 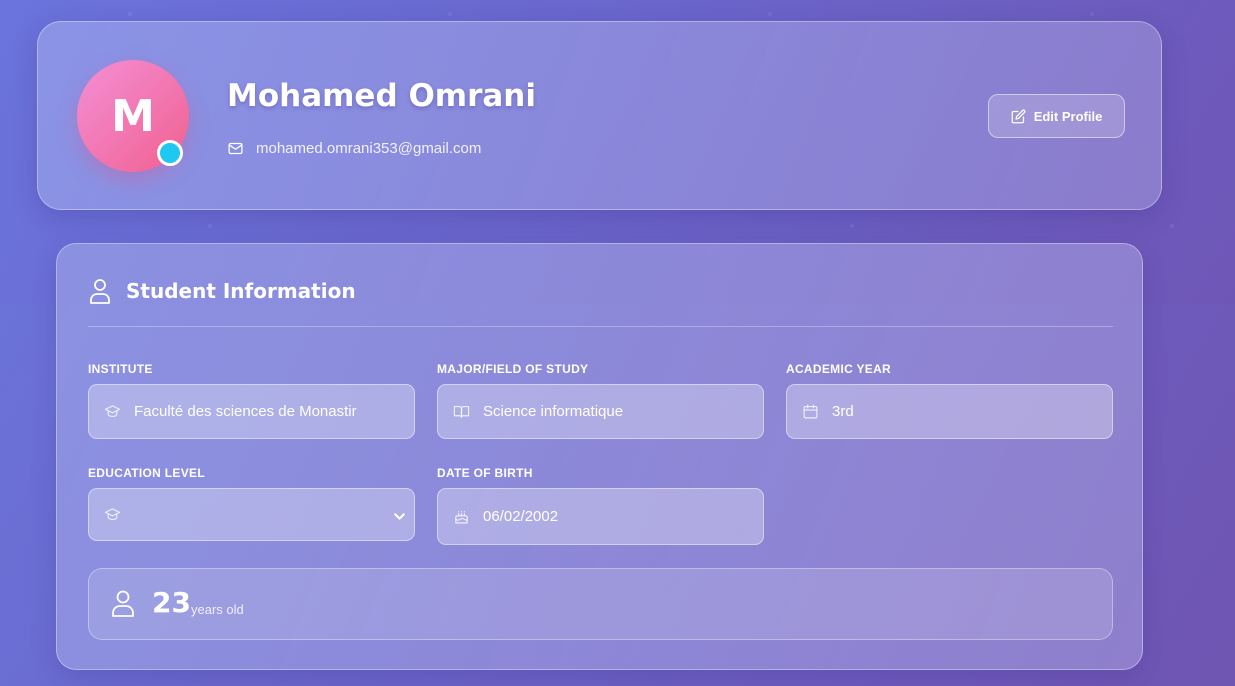 I want to click on calendar-icon, so click(x=810, y=411).